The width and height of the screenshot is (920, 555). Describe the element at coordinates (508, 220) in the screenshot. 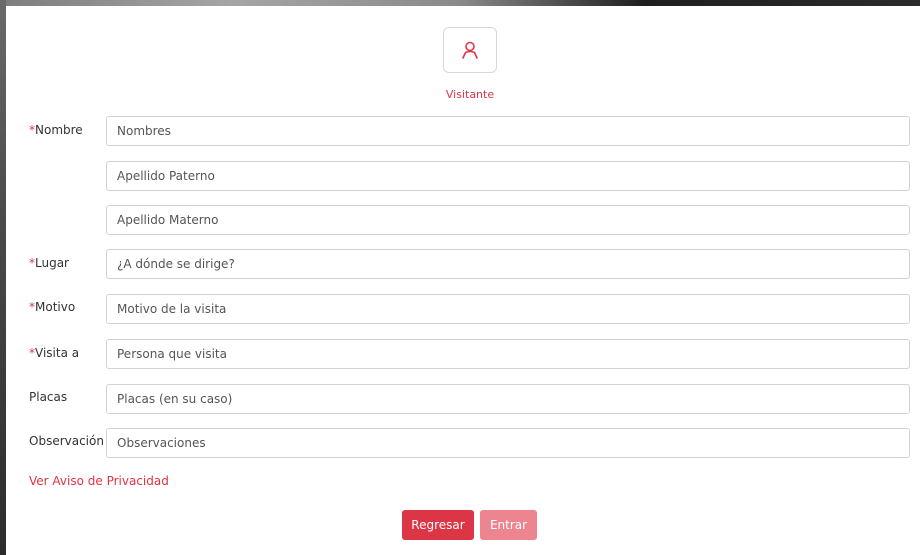

I see `apellido-materno-input` at that location.